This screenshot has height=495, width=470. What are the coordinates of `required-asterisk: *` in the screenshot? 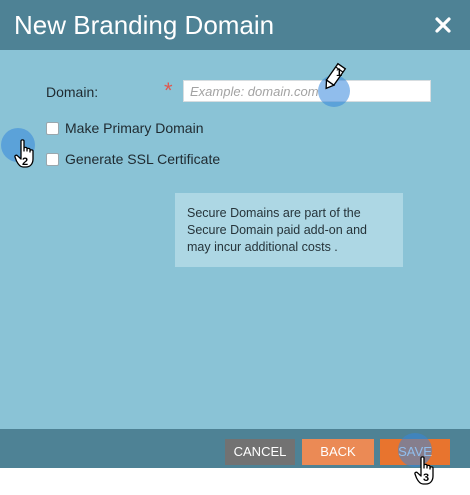 It's located at (168, 90).